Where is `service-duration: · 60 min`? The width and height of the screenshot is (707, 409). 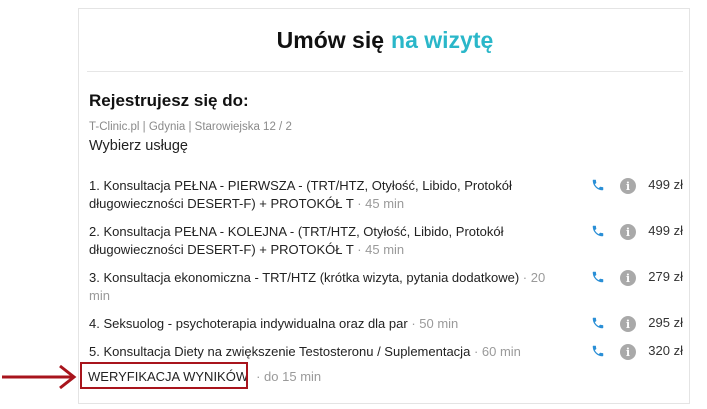 service-duration: · 60 min is located at coordinates (497, 351).